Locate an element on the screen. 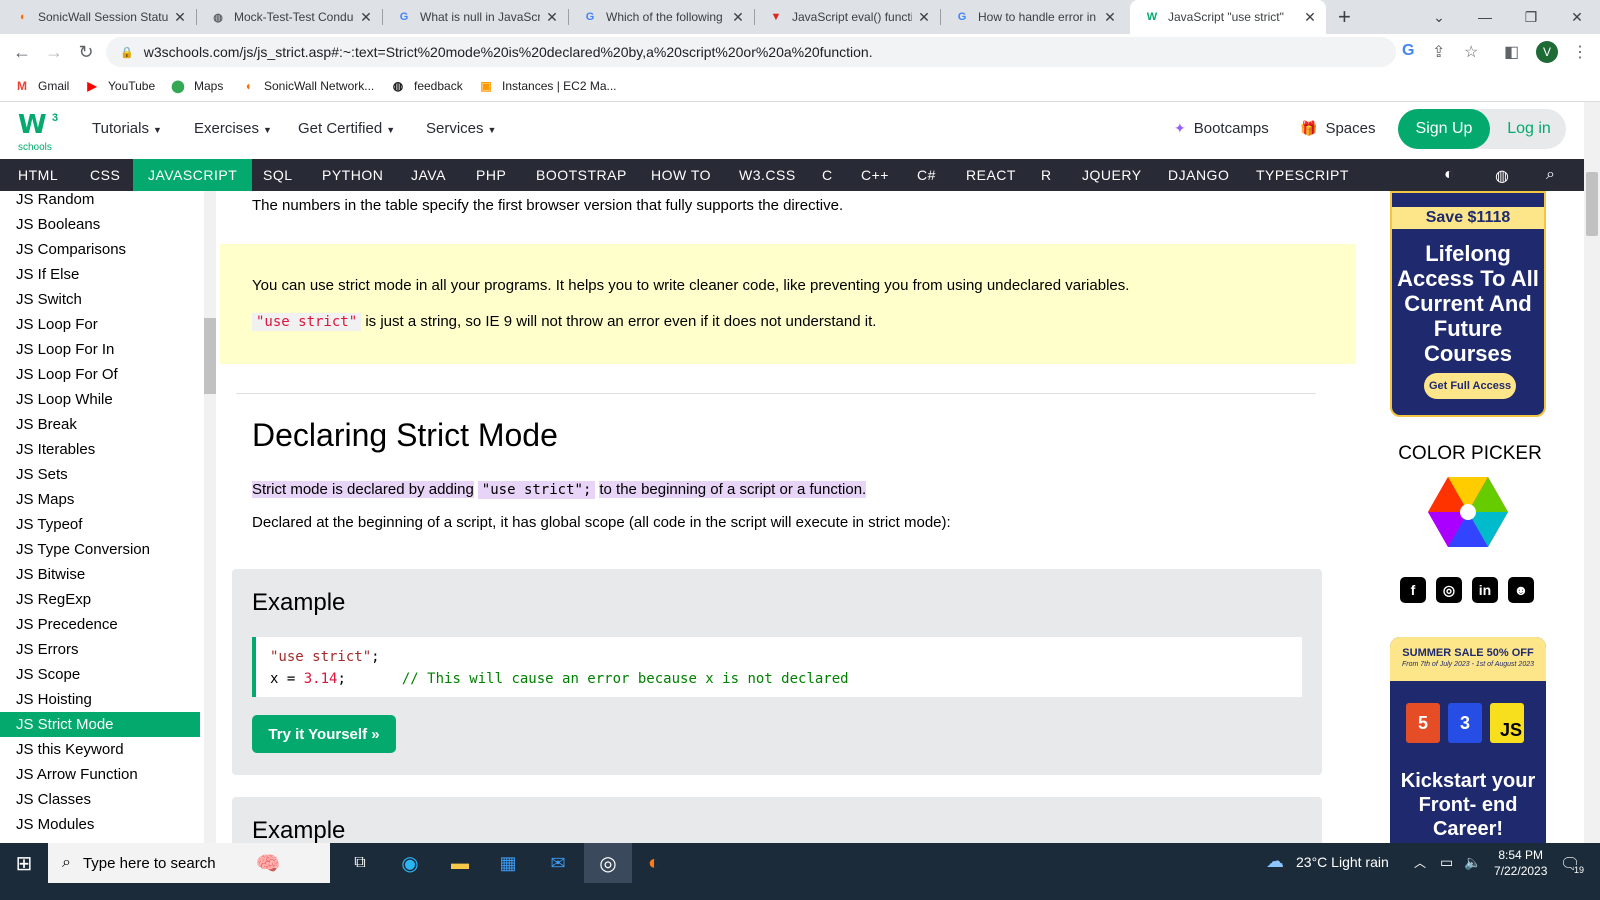 The width and height of the screenshot is (1600, 900). browser-tab: ◖ SonicWall Session Statu ✕ is located at coordinates (98, 17).